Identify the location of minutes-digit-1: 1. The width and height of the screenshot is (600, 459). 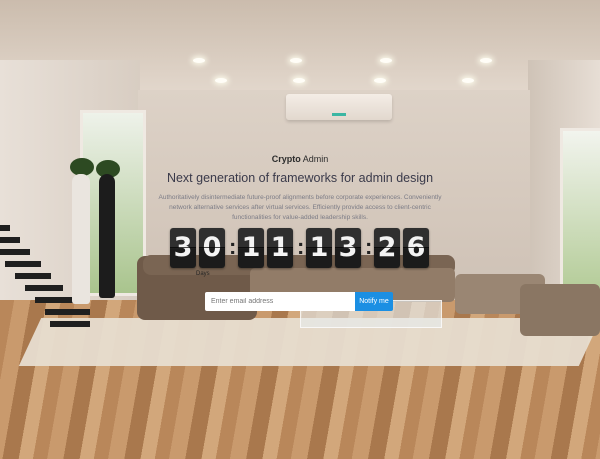
(319, 248).